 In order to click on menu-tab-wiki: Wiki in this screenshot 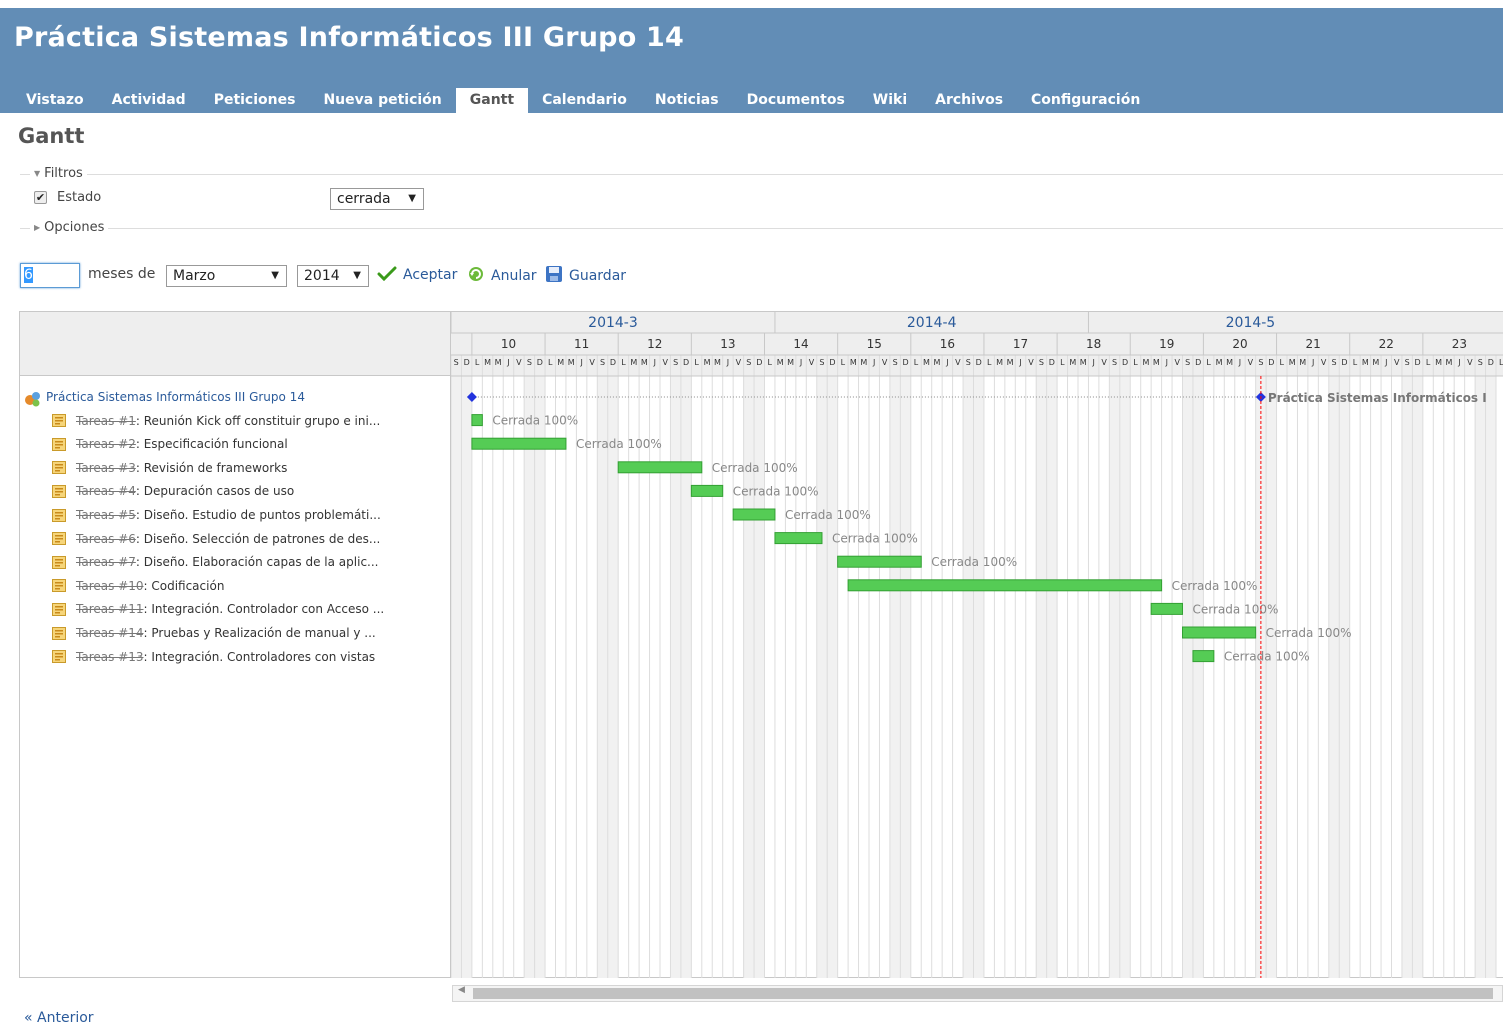, I will do `click(890, 100)`.